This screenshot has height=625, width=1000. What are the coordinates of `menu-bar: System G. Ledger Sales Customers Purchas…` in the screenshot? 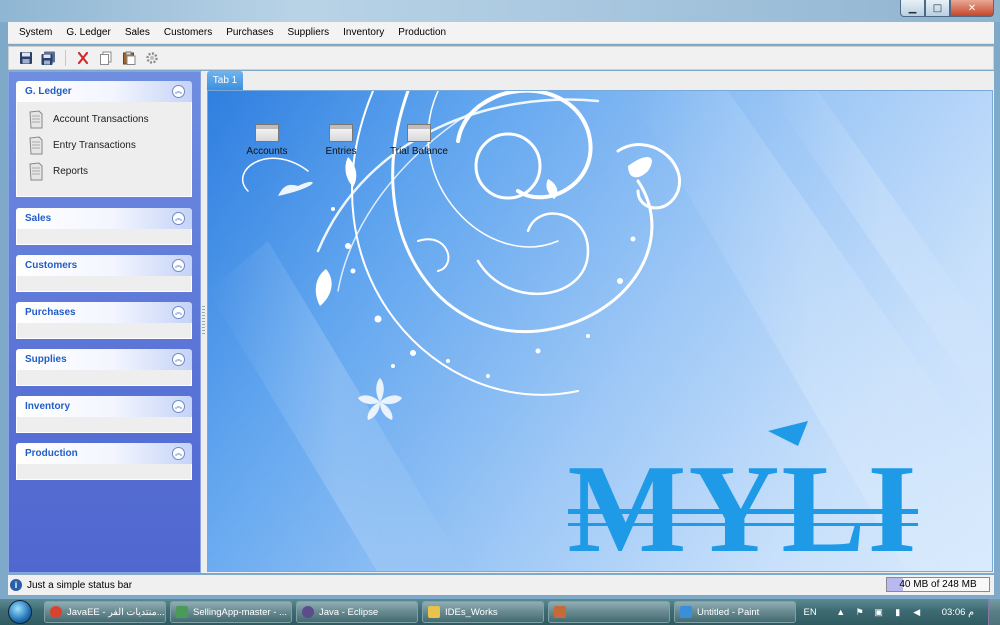 It's located at (501, 33).